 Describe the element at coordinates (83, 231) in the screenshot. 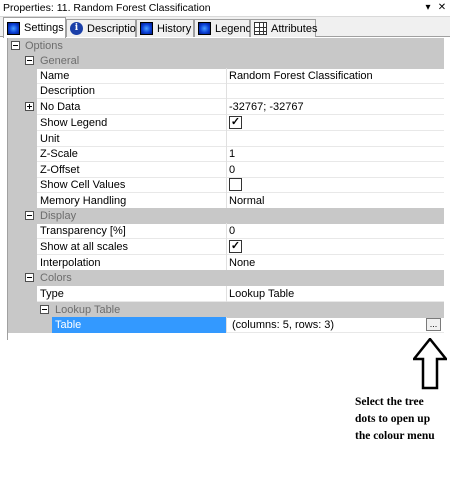

I see `property-label: Transparency [%]` at that location.